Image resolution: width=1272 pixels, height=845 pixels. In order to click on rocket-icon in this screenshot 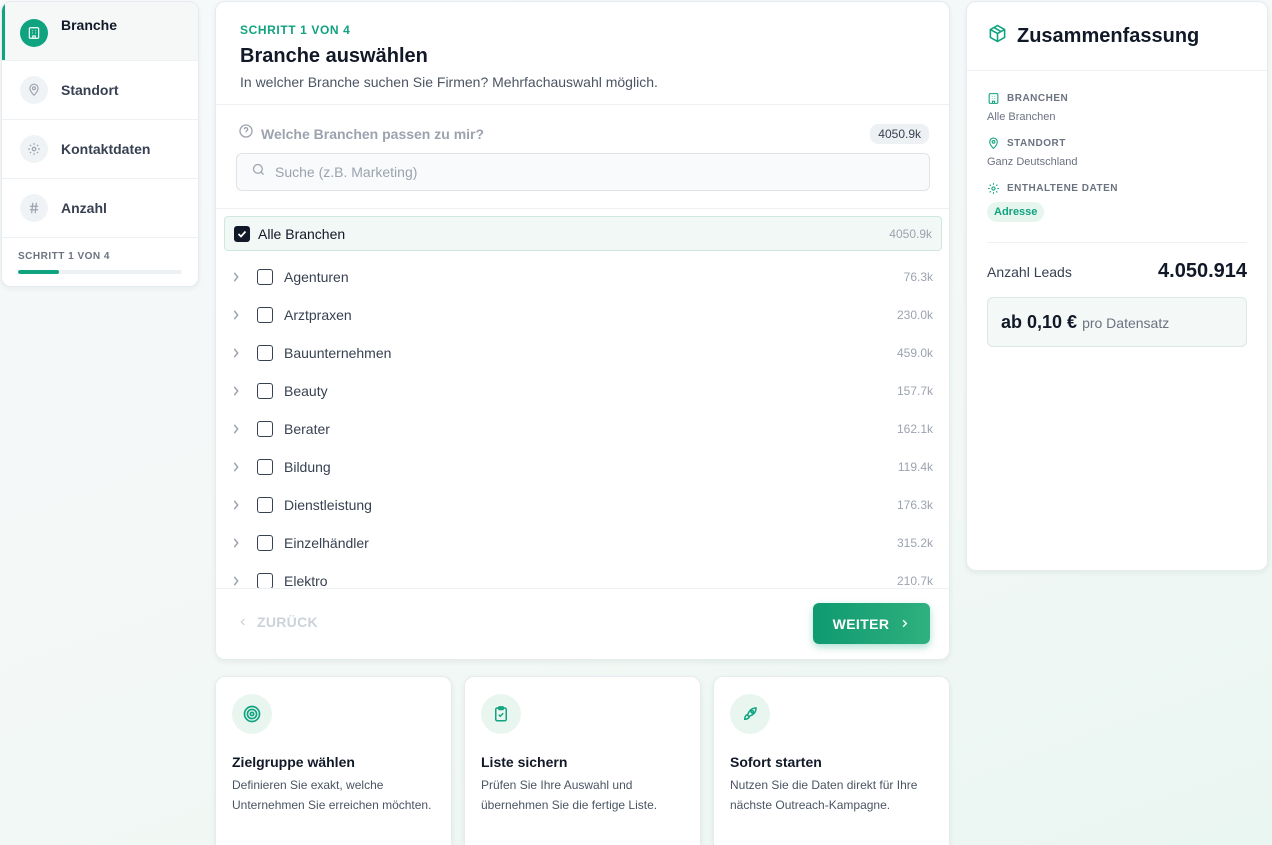, I will do `click(750, 714)`.